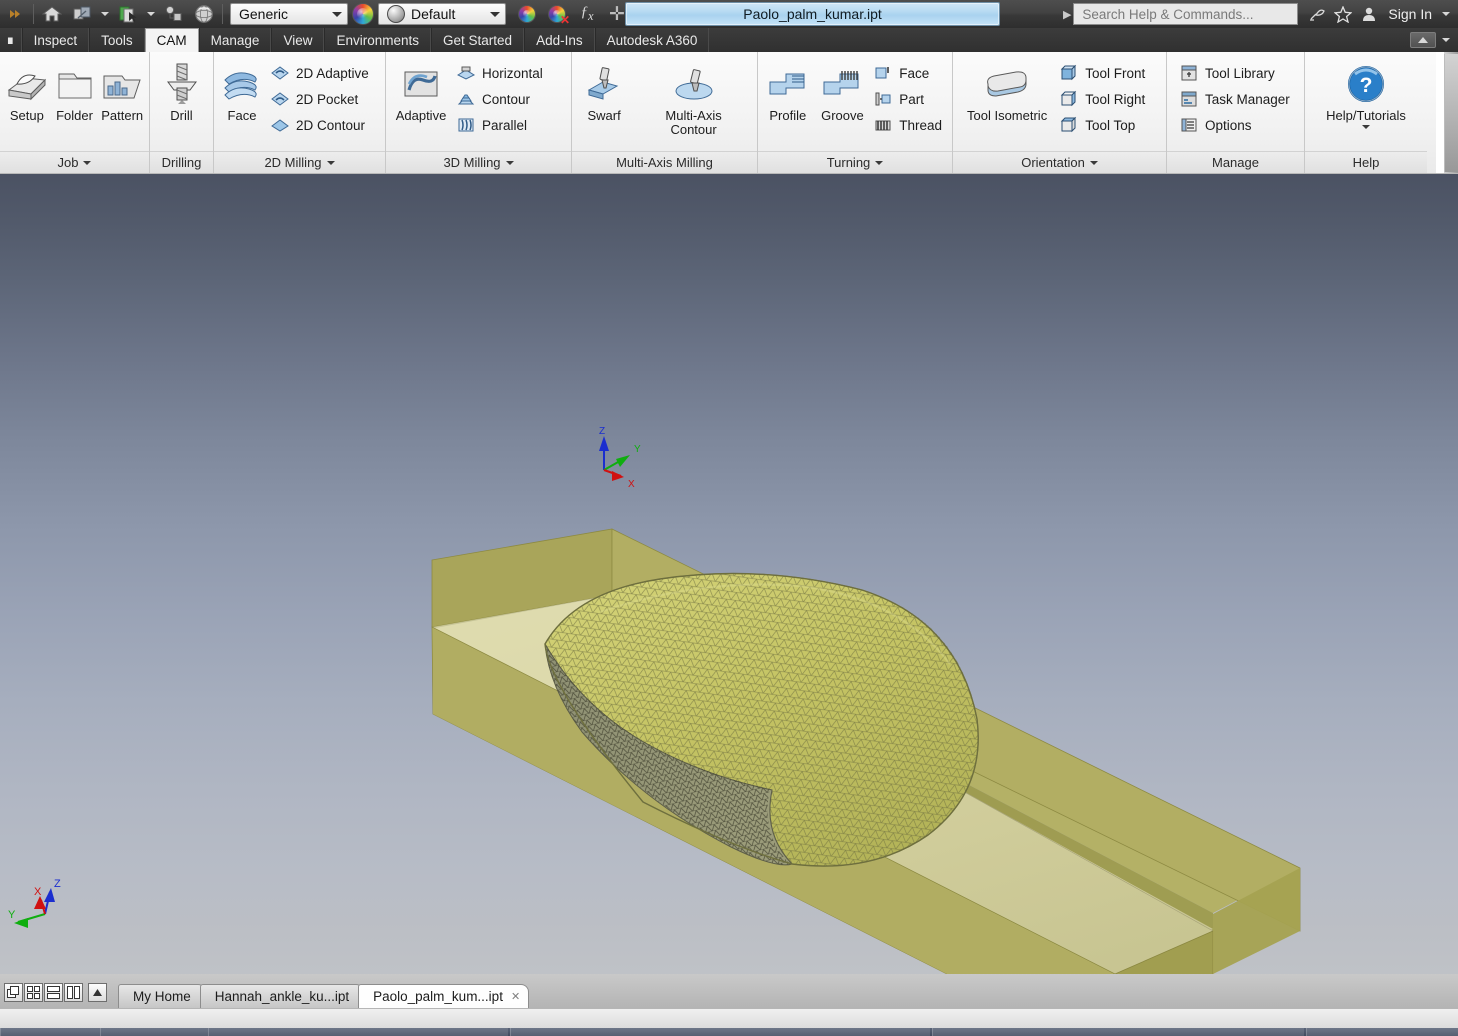 The image size is (1458, 1036). Describe the element at coordinates (55, 40) in the screenshot. I see `tab-inspect: Inspect` at that location.